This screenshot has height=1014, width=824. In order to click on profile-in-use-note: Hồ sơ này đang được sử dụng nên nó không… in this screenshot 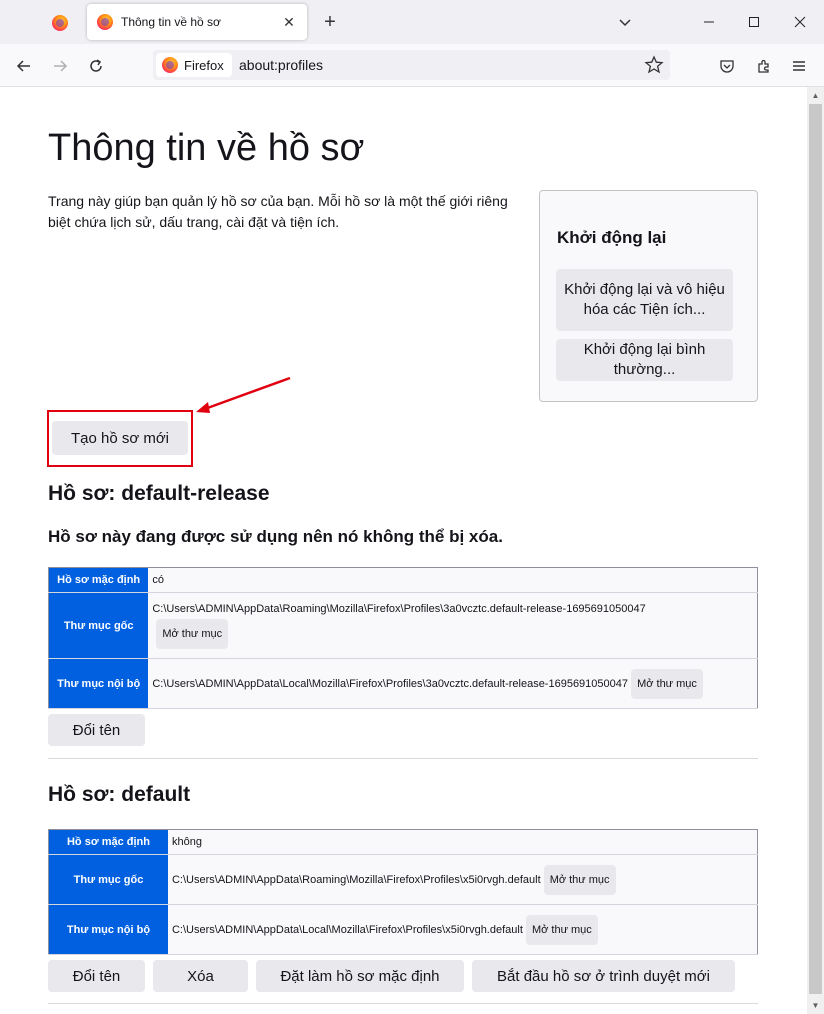, I will do `click(275, 536)`.